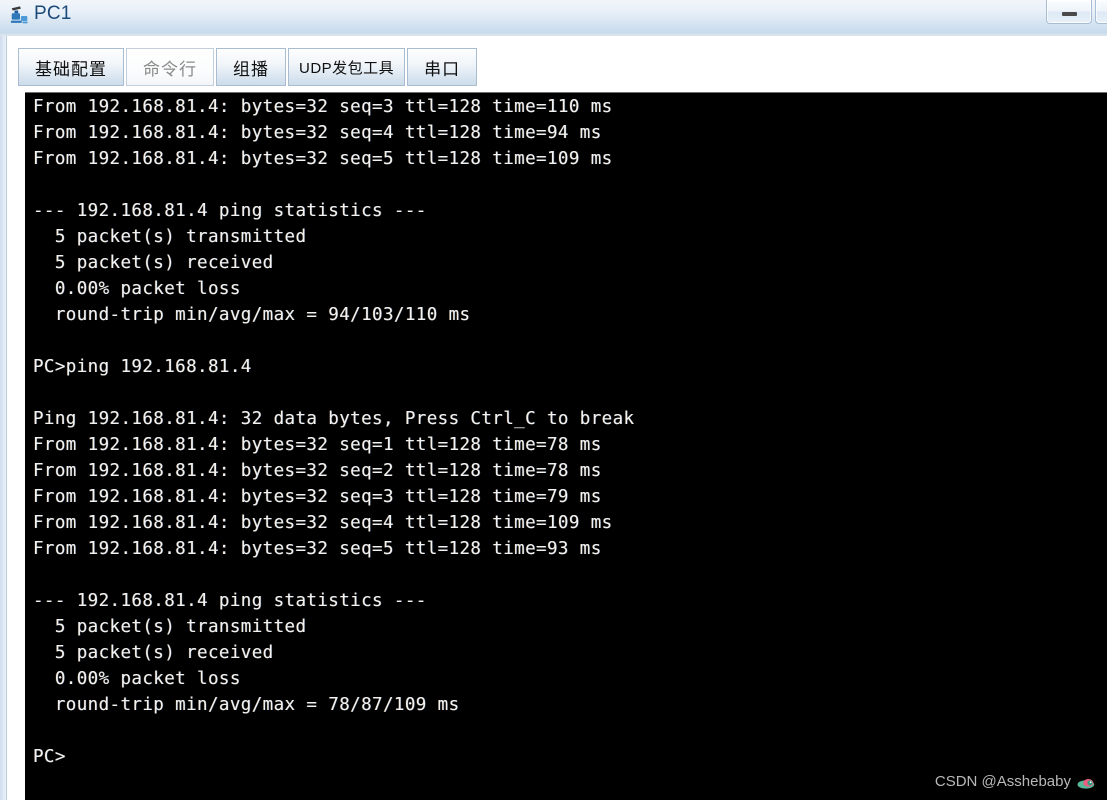 This screenshot has width=1107, height=800. Describe the element at coordinates (252, 315) in the screenshot. I see `terminal-line: round-trip min/avg/max = 94/103/110 ms` at that location.